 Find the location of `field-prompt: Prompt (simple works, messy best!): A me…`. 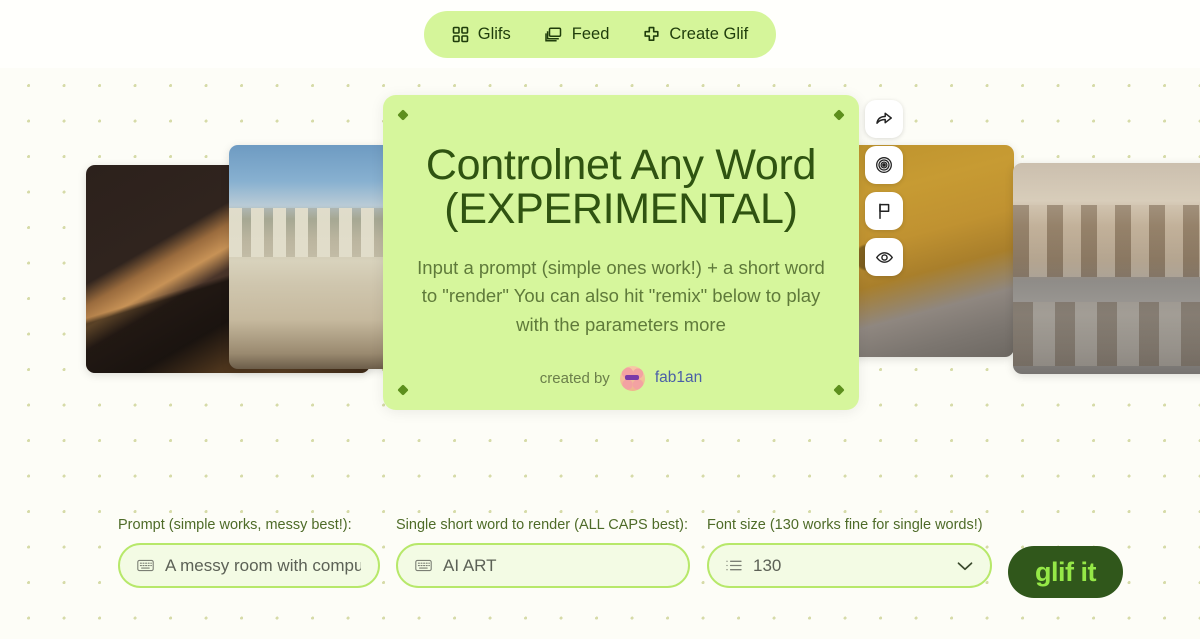

field-prompt: Prompt (simple works, messy best!): A me… is located at coordinates (249, 552).